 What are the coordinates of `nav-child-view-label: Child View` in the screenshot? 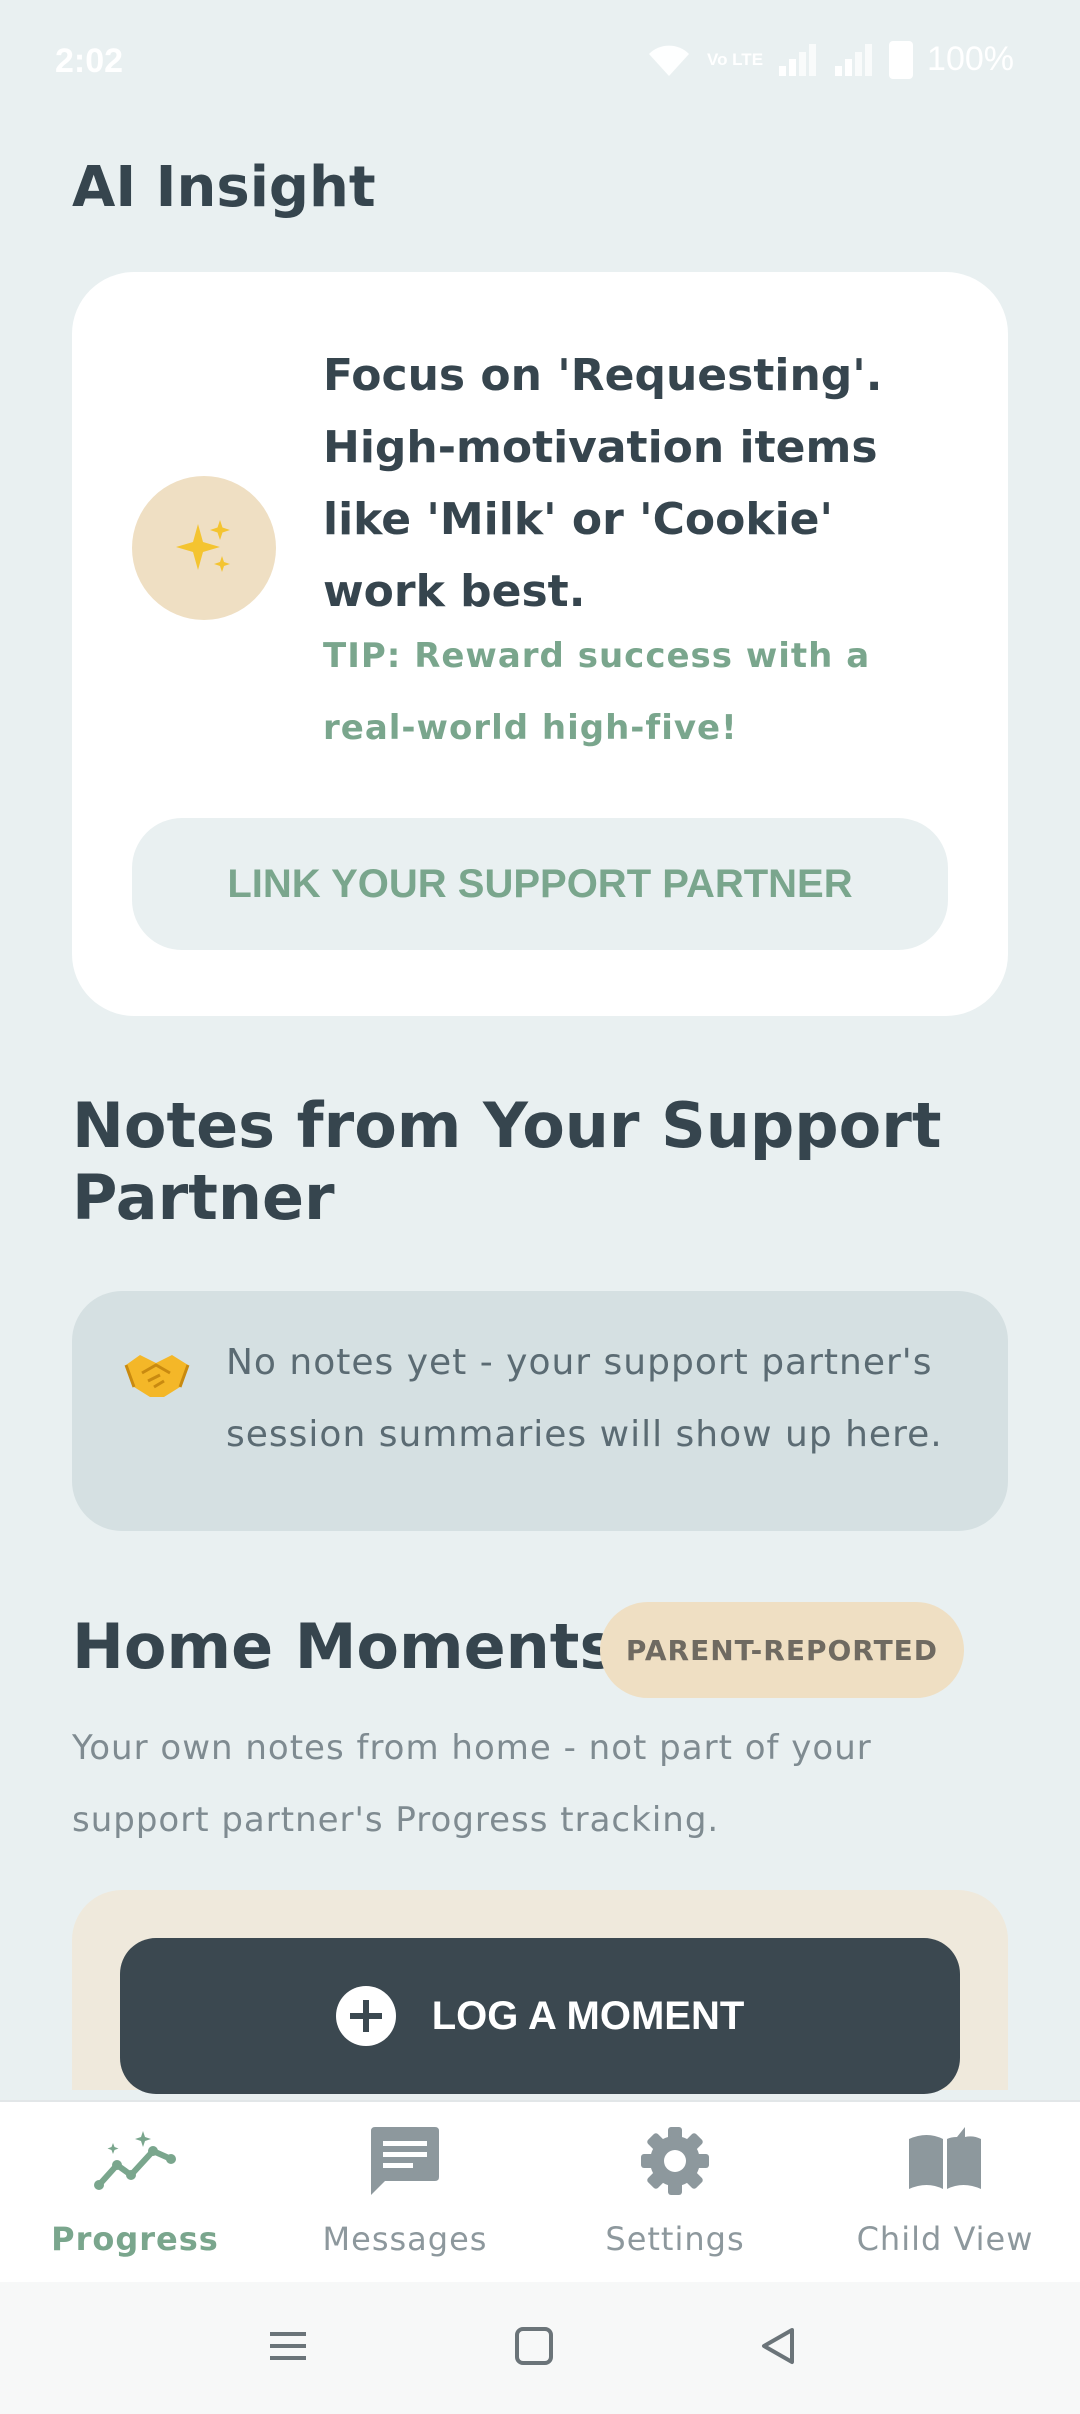 It's located at (945, 2239).